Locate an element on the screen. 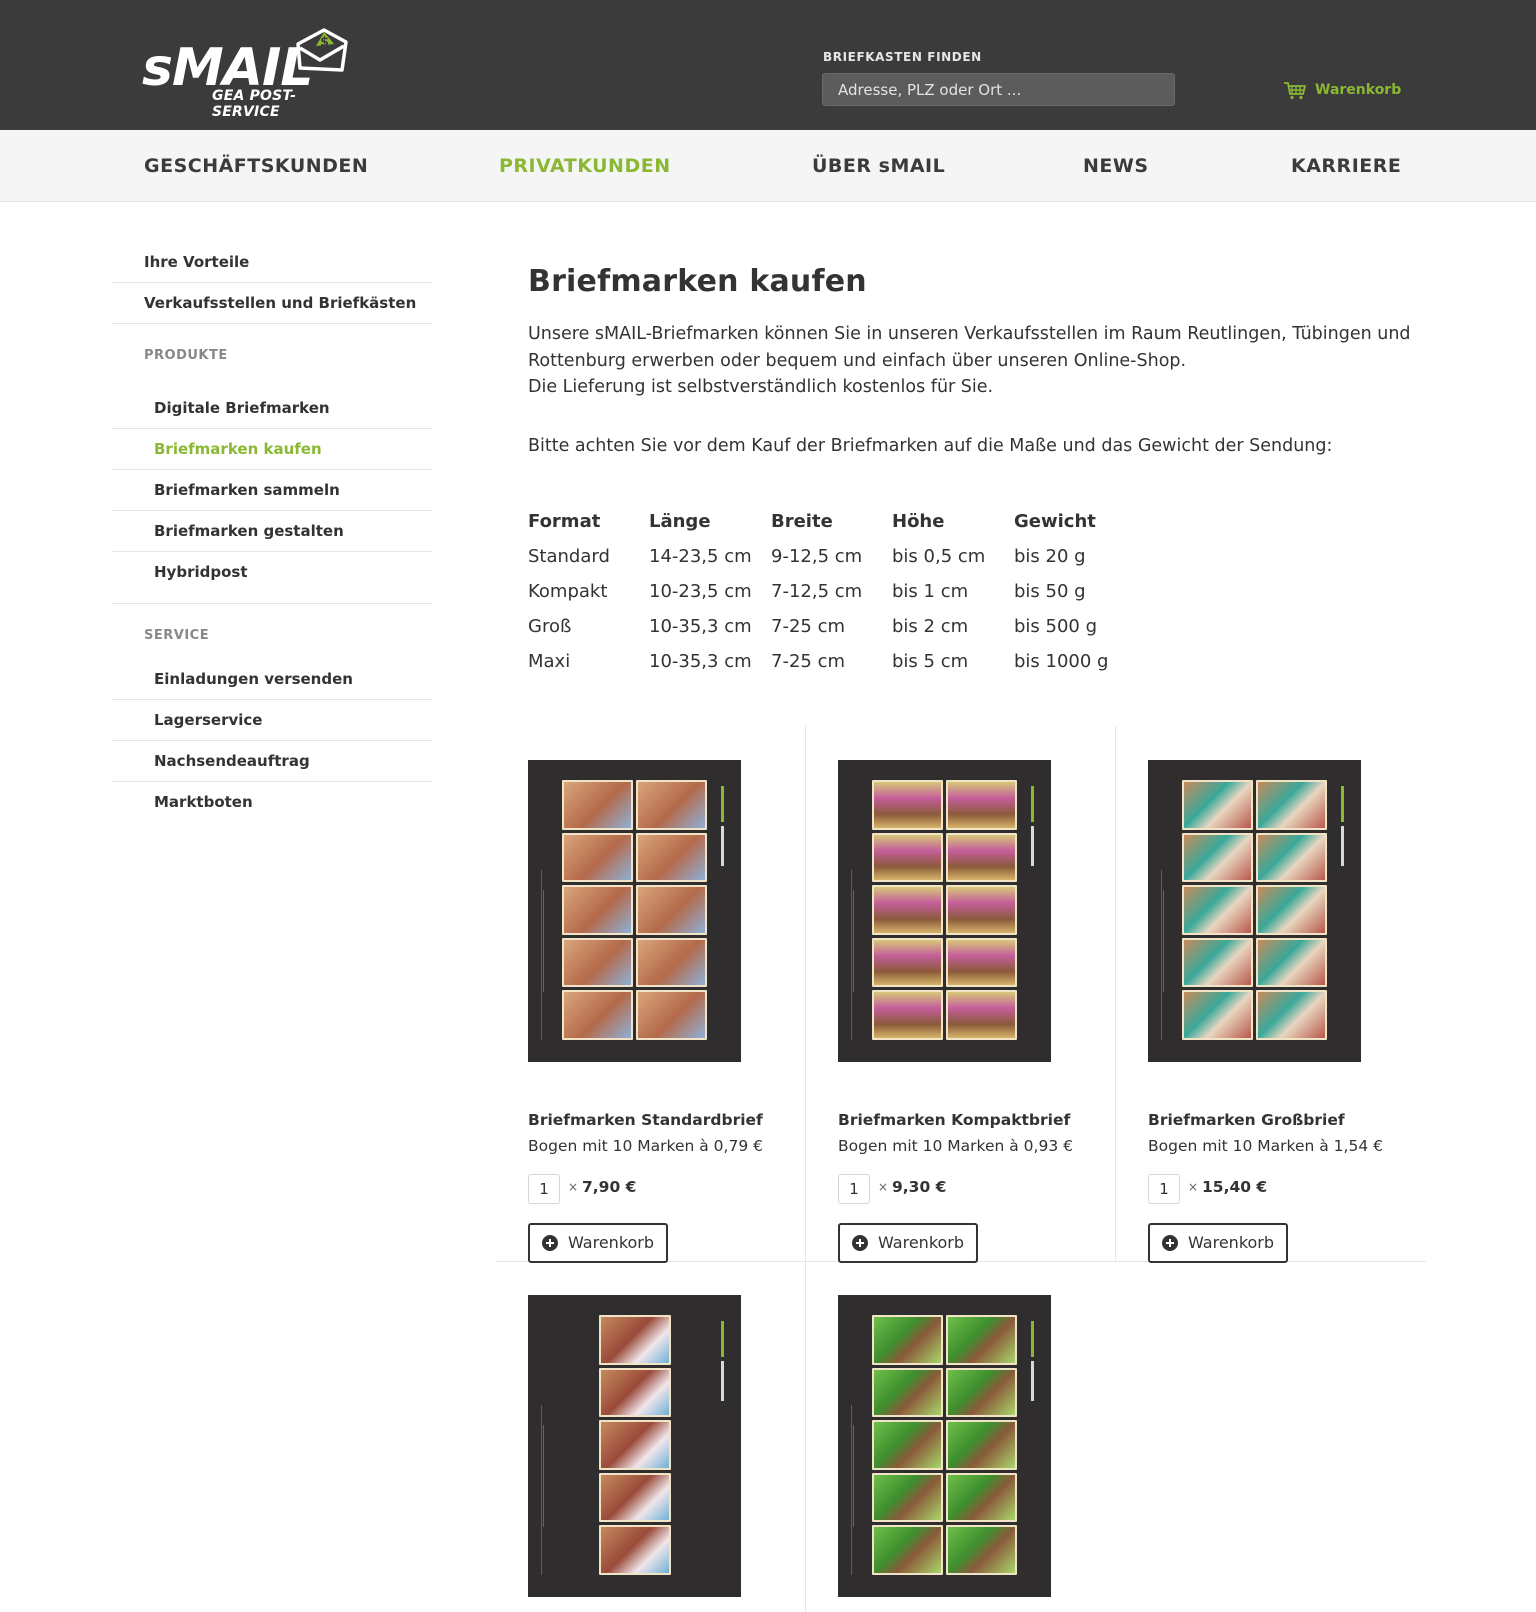 The image size is (1536, 1612). product-description: Bogen mit 10 Marken à 1,54 € is located at coordinates (1265, 1146).